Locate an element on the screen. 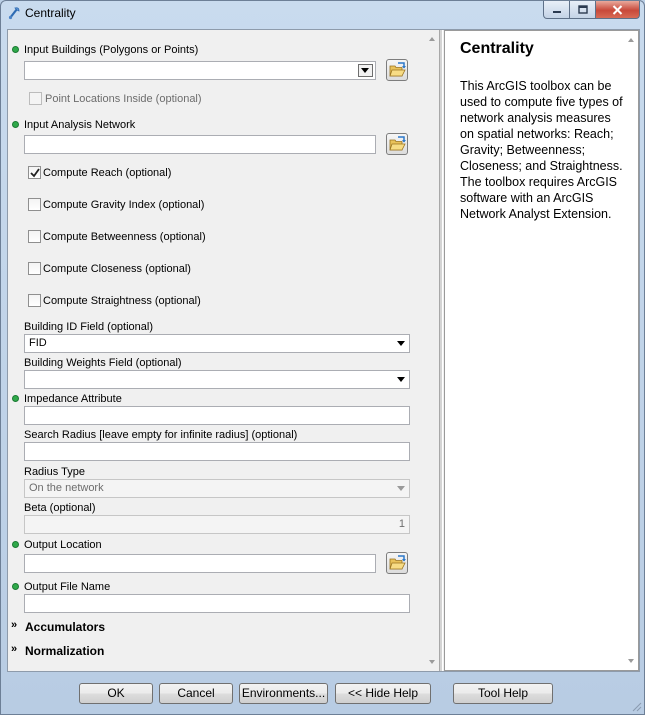  output-location-label: Output Location is located at coordinates (63, 545).